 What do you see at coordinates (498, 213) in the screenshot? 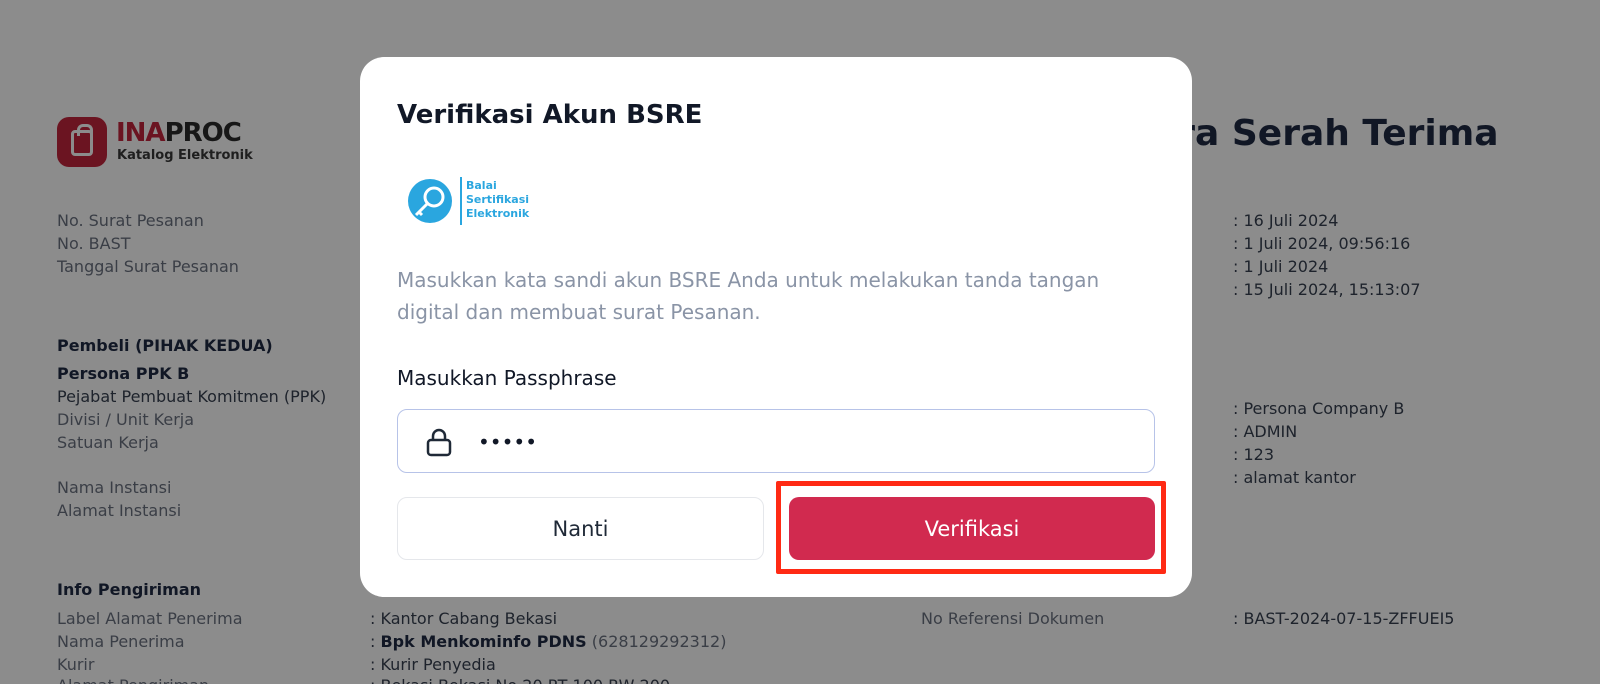
I see `bsre-logo-line3: Elektronik` at bounding box center [498, 213].